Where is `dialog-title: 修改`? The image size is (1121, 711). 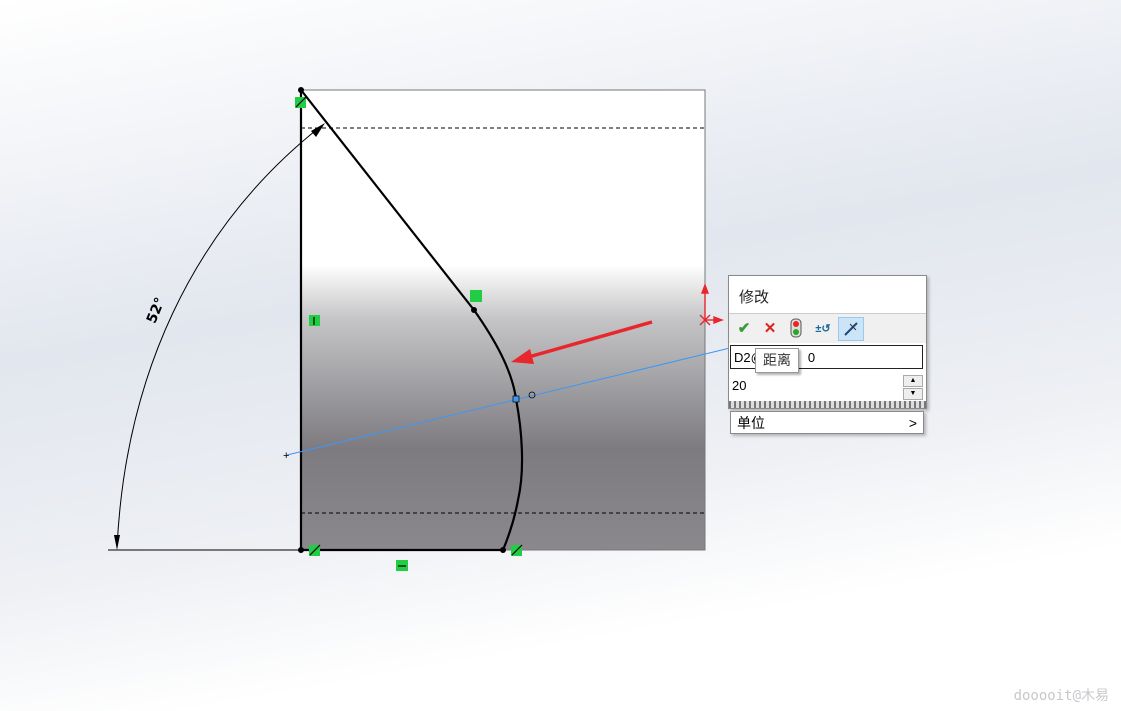
dialog-title: 修改 is located at coordinates (754, 297).